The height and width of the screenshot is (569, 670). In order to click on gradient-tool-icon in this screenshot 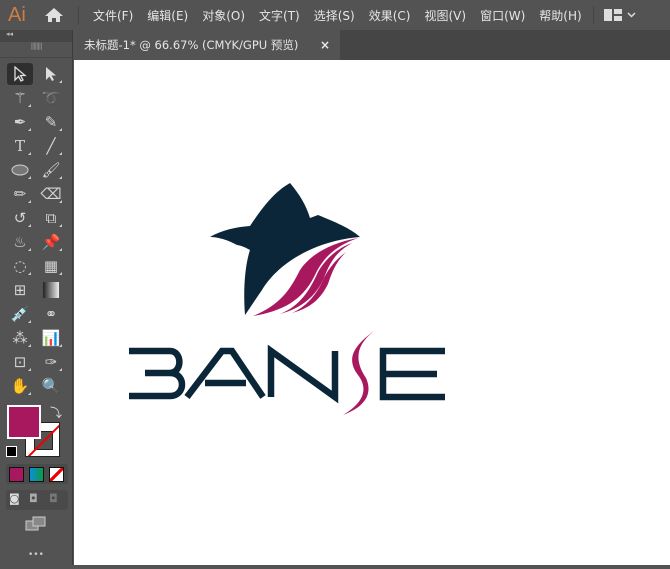, I will do `click(51, 290)`.